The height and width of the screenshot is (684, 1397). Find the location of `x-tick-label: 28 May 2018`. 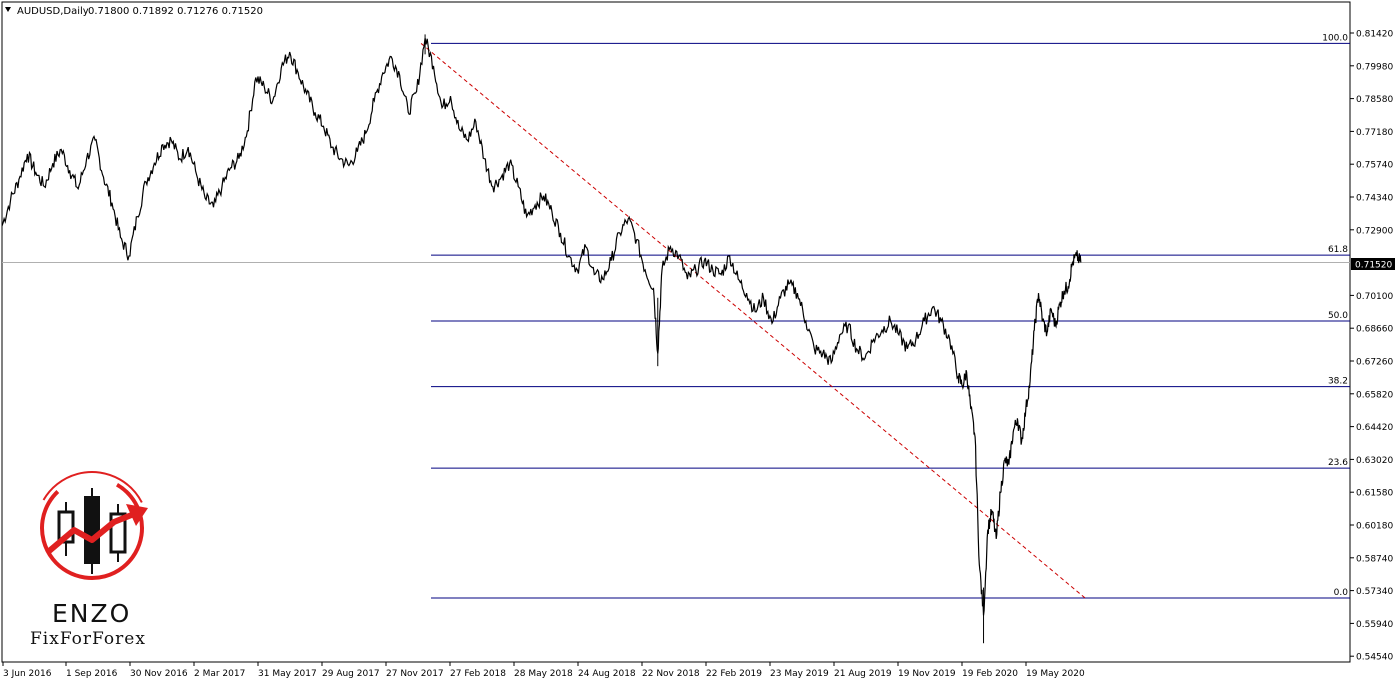

x-tick-label: 28 May 2018 is located at coordinates (543, 674).